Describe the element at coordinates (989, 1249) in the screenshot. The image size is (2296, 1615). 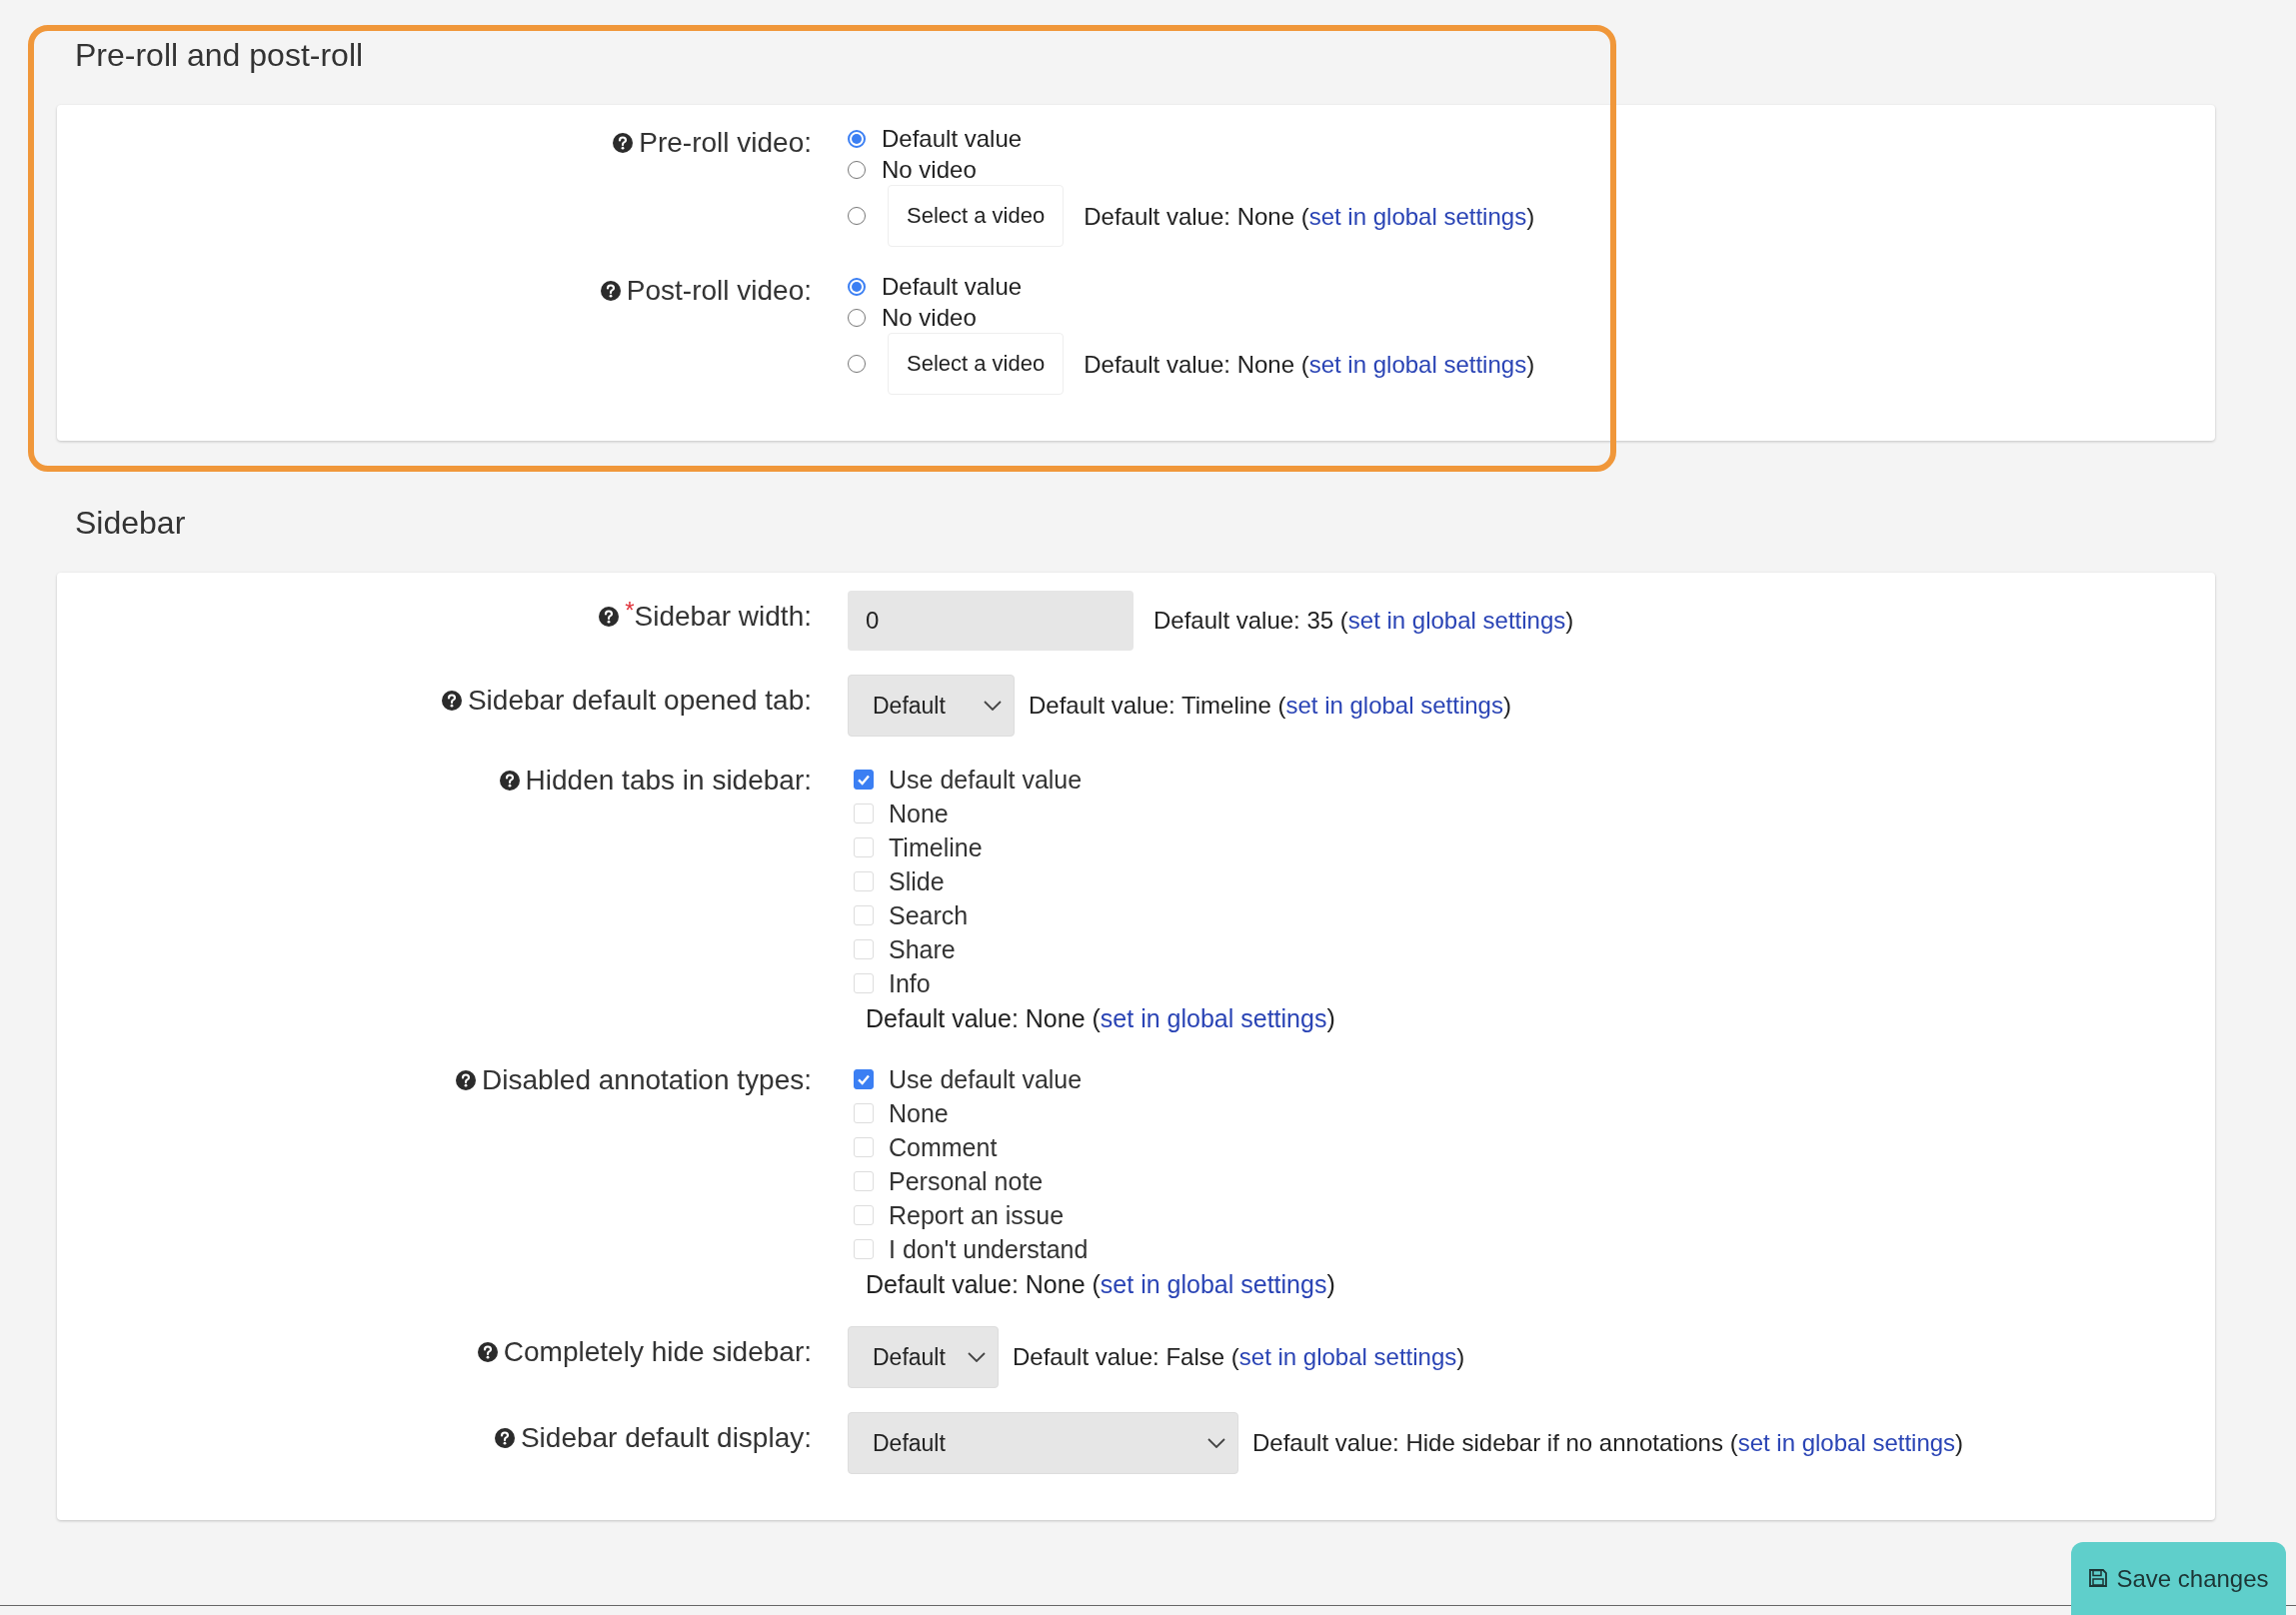
I see `option-label: I don't understand` at that location.